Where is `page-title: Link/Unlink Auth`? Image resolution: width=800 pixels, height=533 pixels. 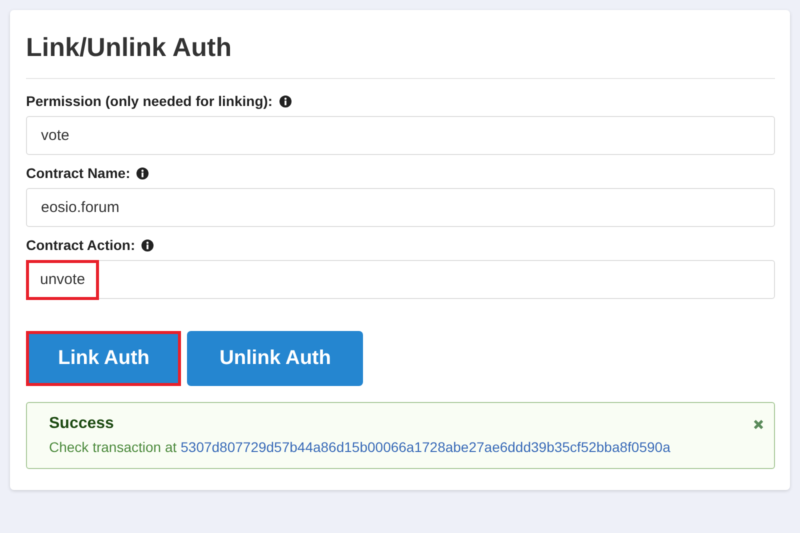
page-title: Link/Unlink Auth is located at coordinates (129, 47).